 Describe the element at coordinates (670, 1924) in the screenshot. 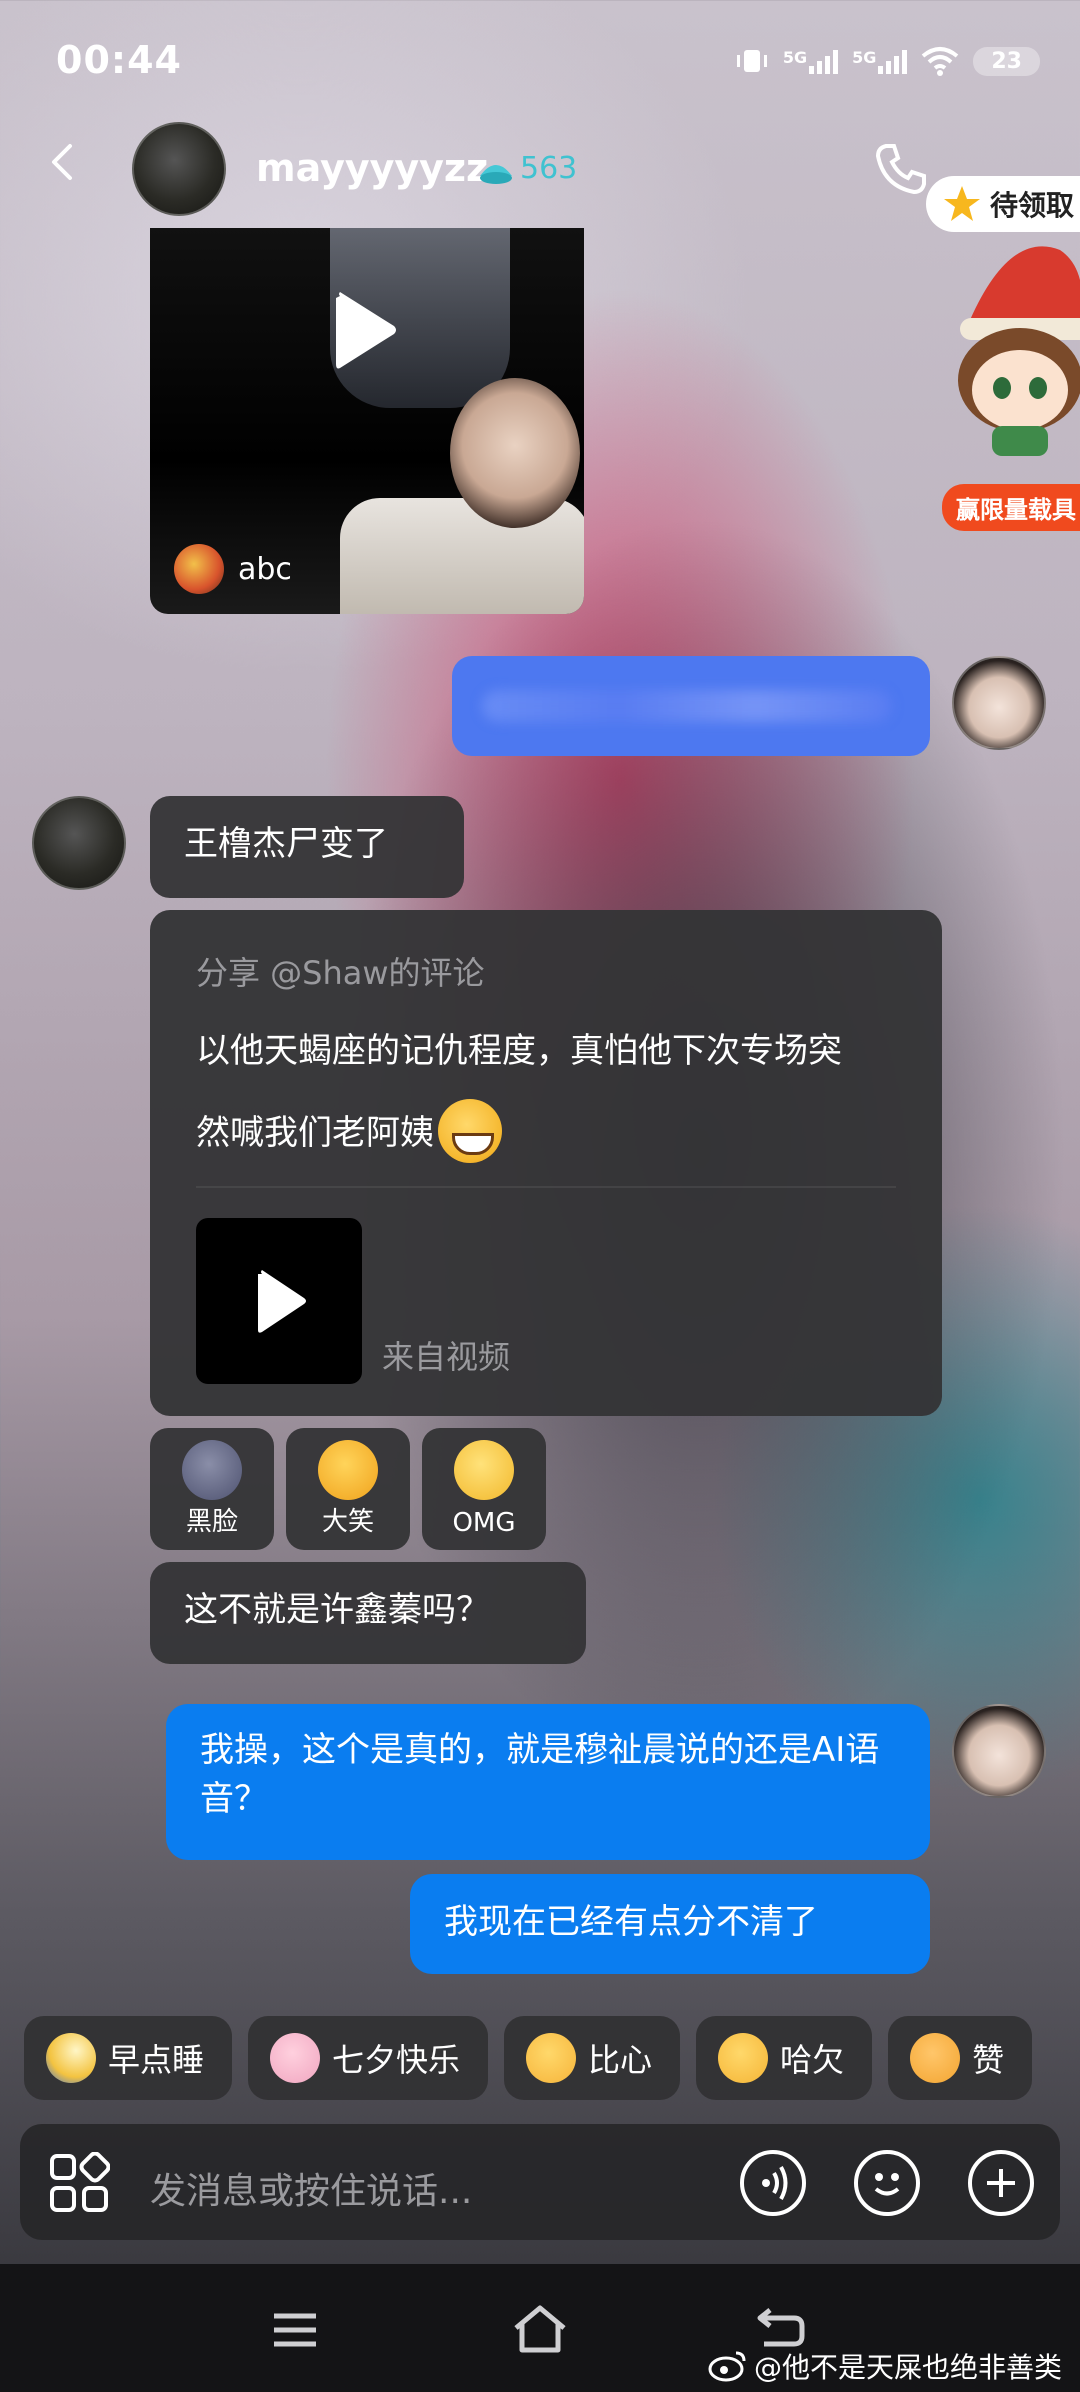

I see `outgoing-message: 我现在已经有点分不清了` at that location.